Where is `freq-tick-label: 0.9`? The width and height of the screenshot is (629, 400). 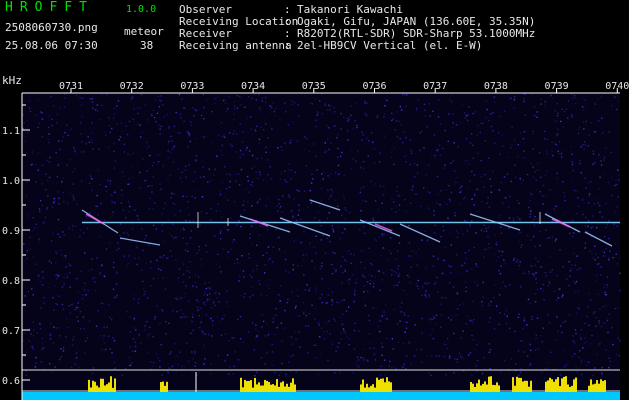 freq-tick-label: 0.9 is located at coordinates (11, 231).